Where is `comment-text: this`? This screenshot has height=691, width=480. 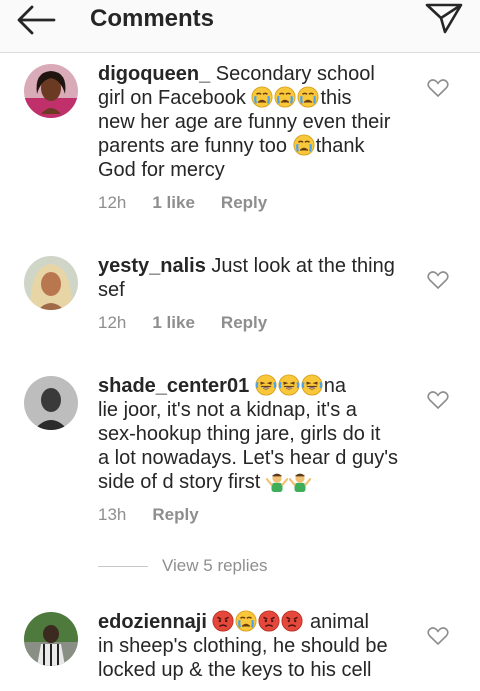 comment-text: this is located at coordinates (336, 98).